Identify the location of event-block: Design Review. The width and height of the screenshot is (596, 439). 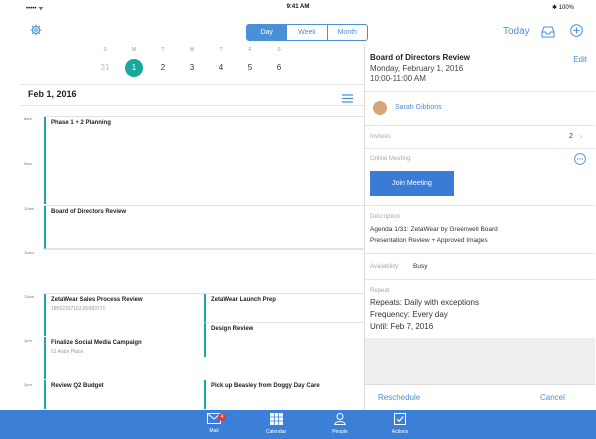
(284, 340).